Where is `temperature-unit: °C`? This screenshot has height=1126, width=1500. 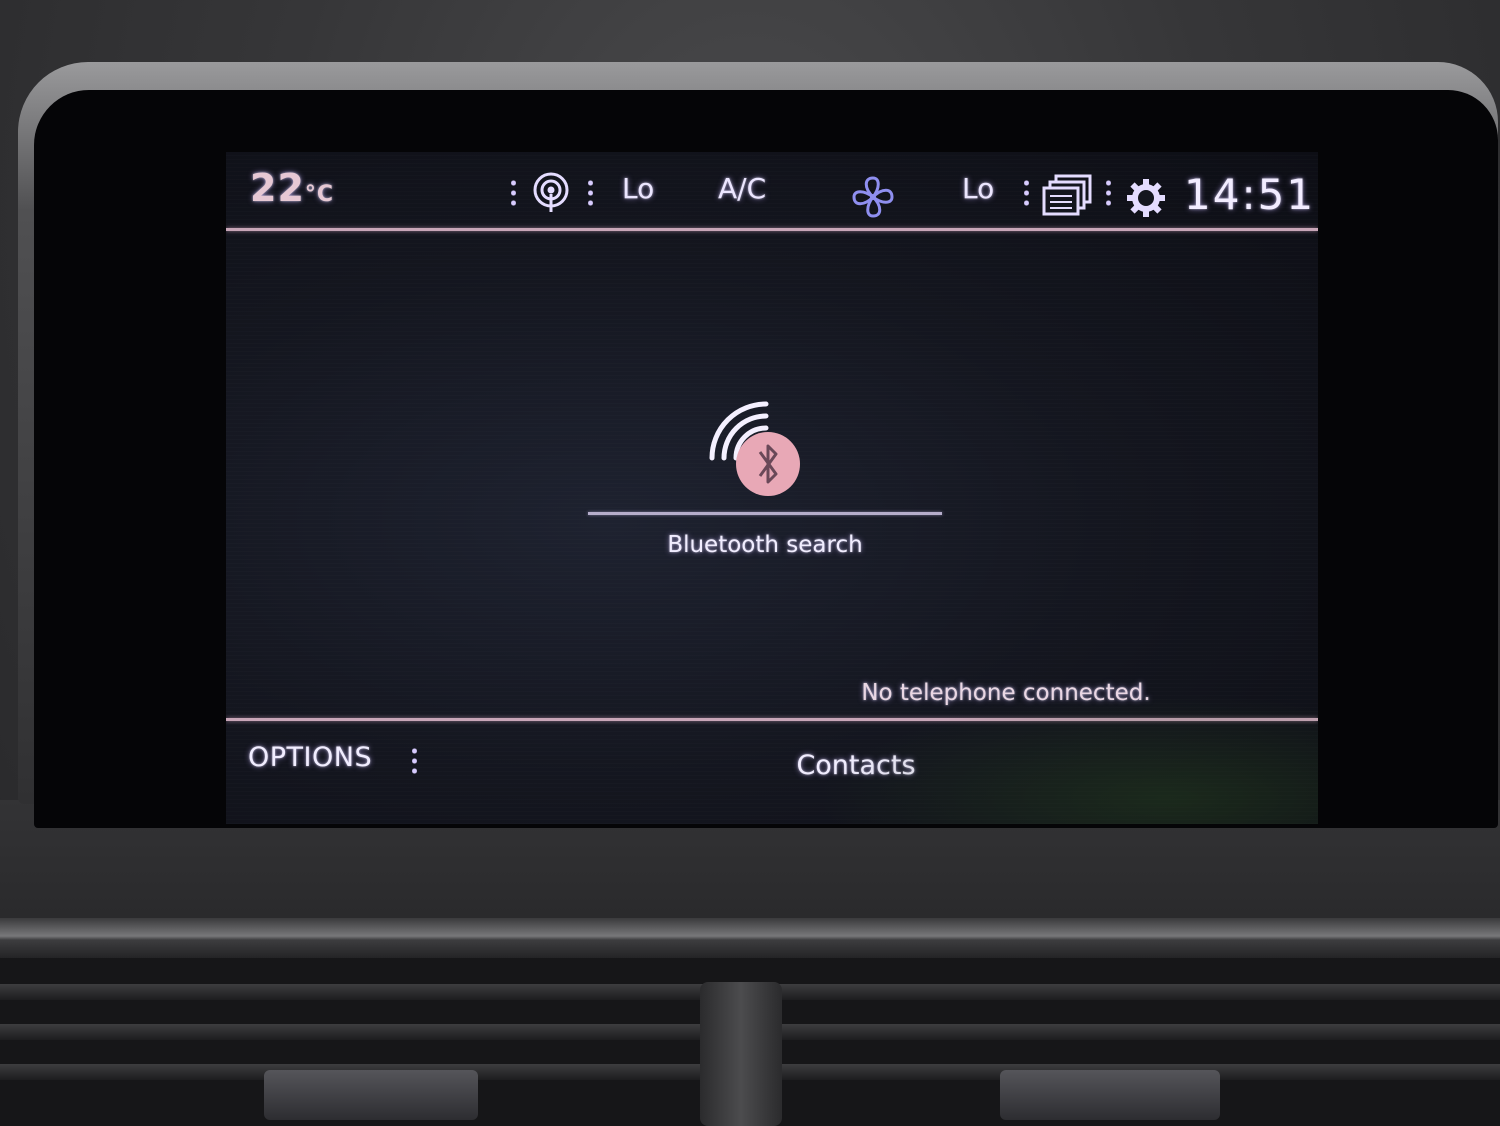 temperature-unit: °C is located at coordinates (319, 194).